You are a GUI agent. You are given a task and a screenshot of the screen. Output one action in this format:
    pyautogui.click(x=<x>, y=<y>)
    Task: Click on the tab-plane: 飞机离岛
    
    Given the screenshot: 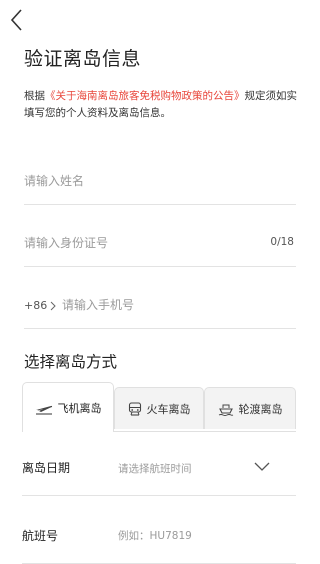 What is the action you would take?
    pyautogui.click(x=68, y=407)
    